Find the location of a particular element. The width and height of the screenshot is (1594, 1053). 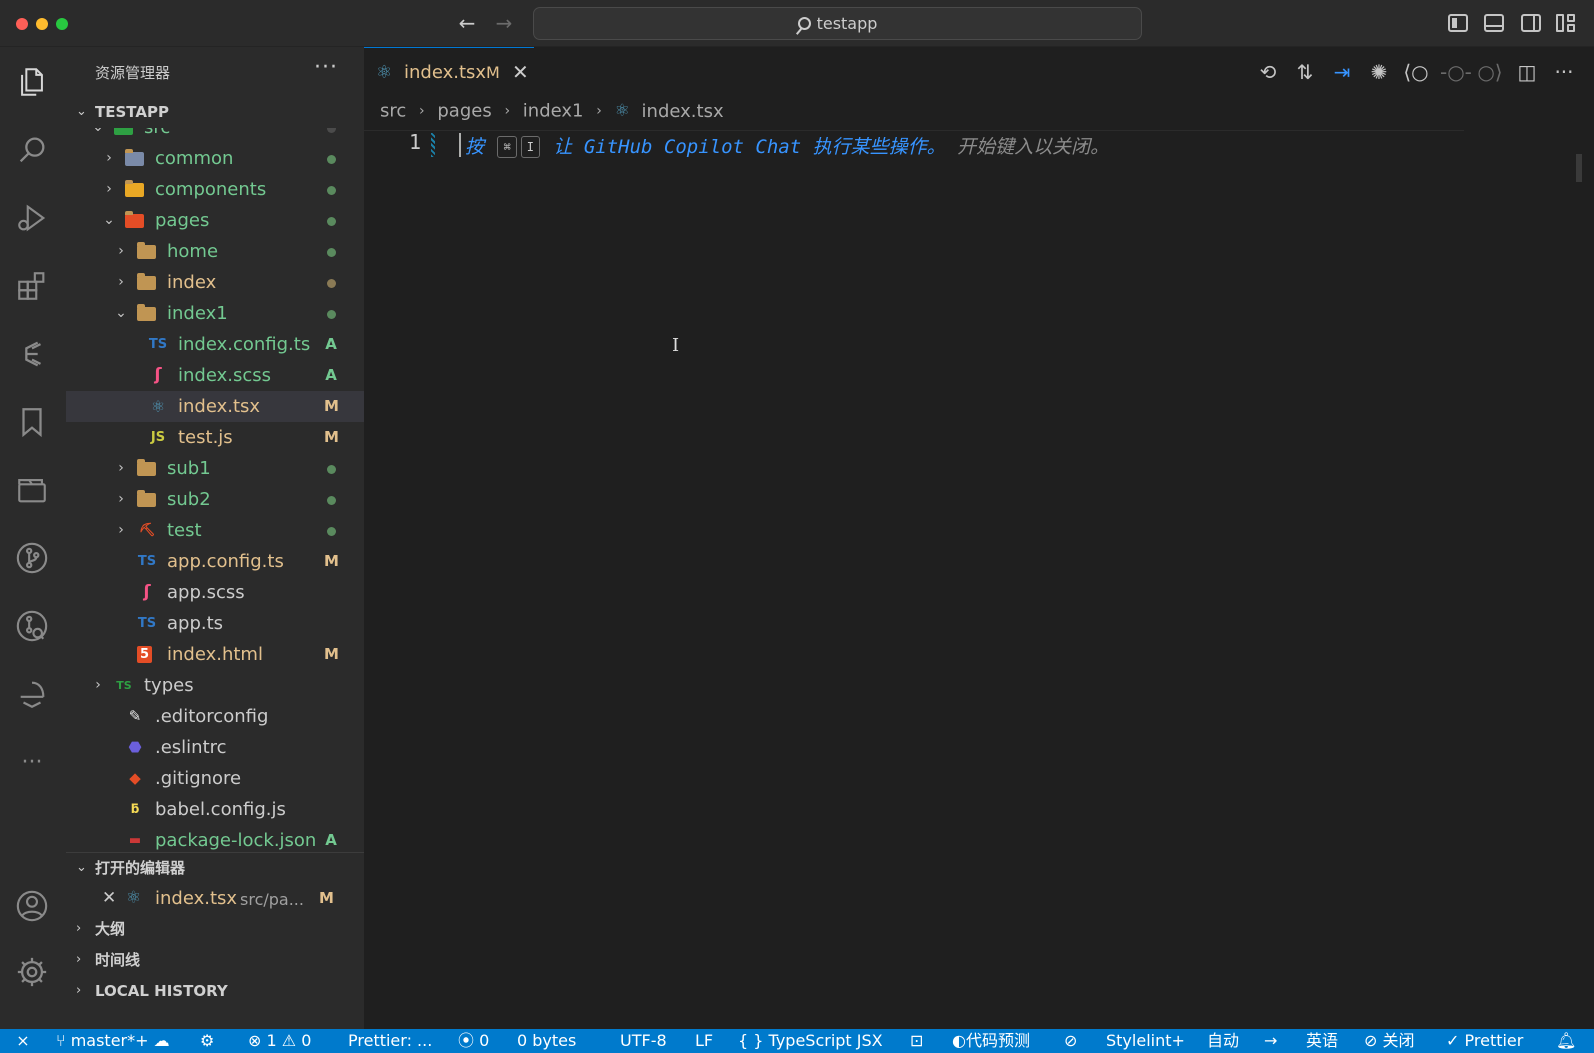

tree-item: ⌄ src is located at coordinates (215, 135).